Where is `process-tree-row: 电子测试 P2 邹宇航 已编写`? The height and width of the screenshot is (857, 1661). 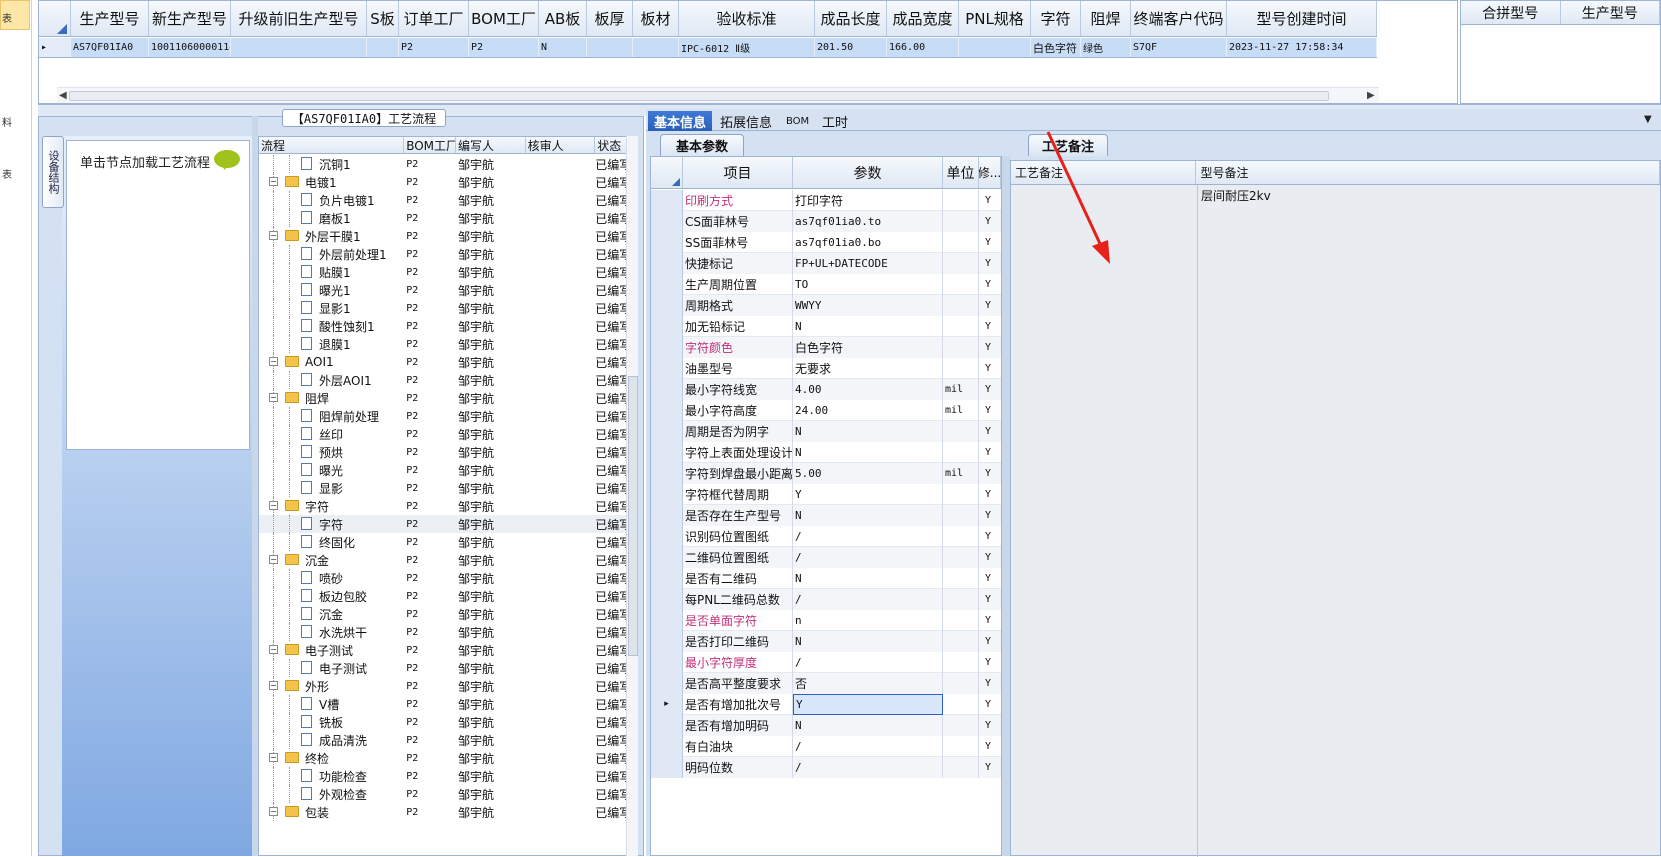
process-tree-row: 电子测试 P2 邹宇航 已编写 is located at coordinates (447, 668).